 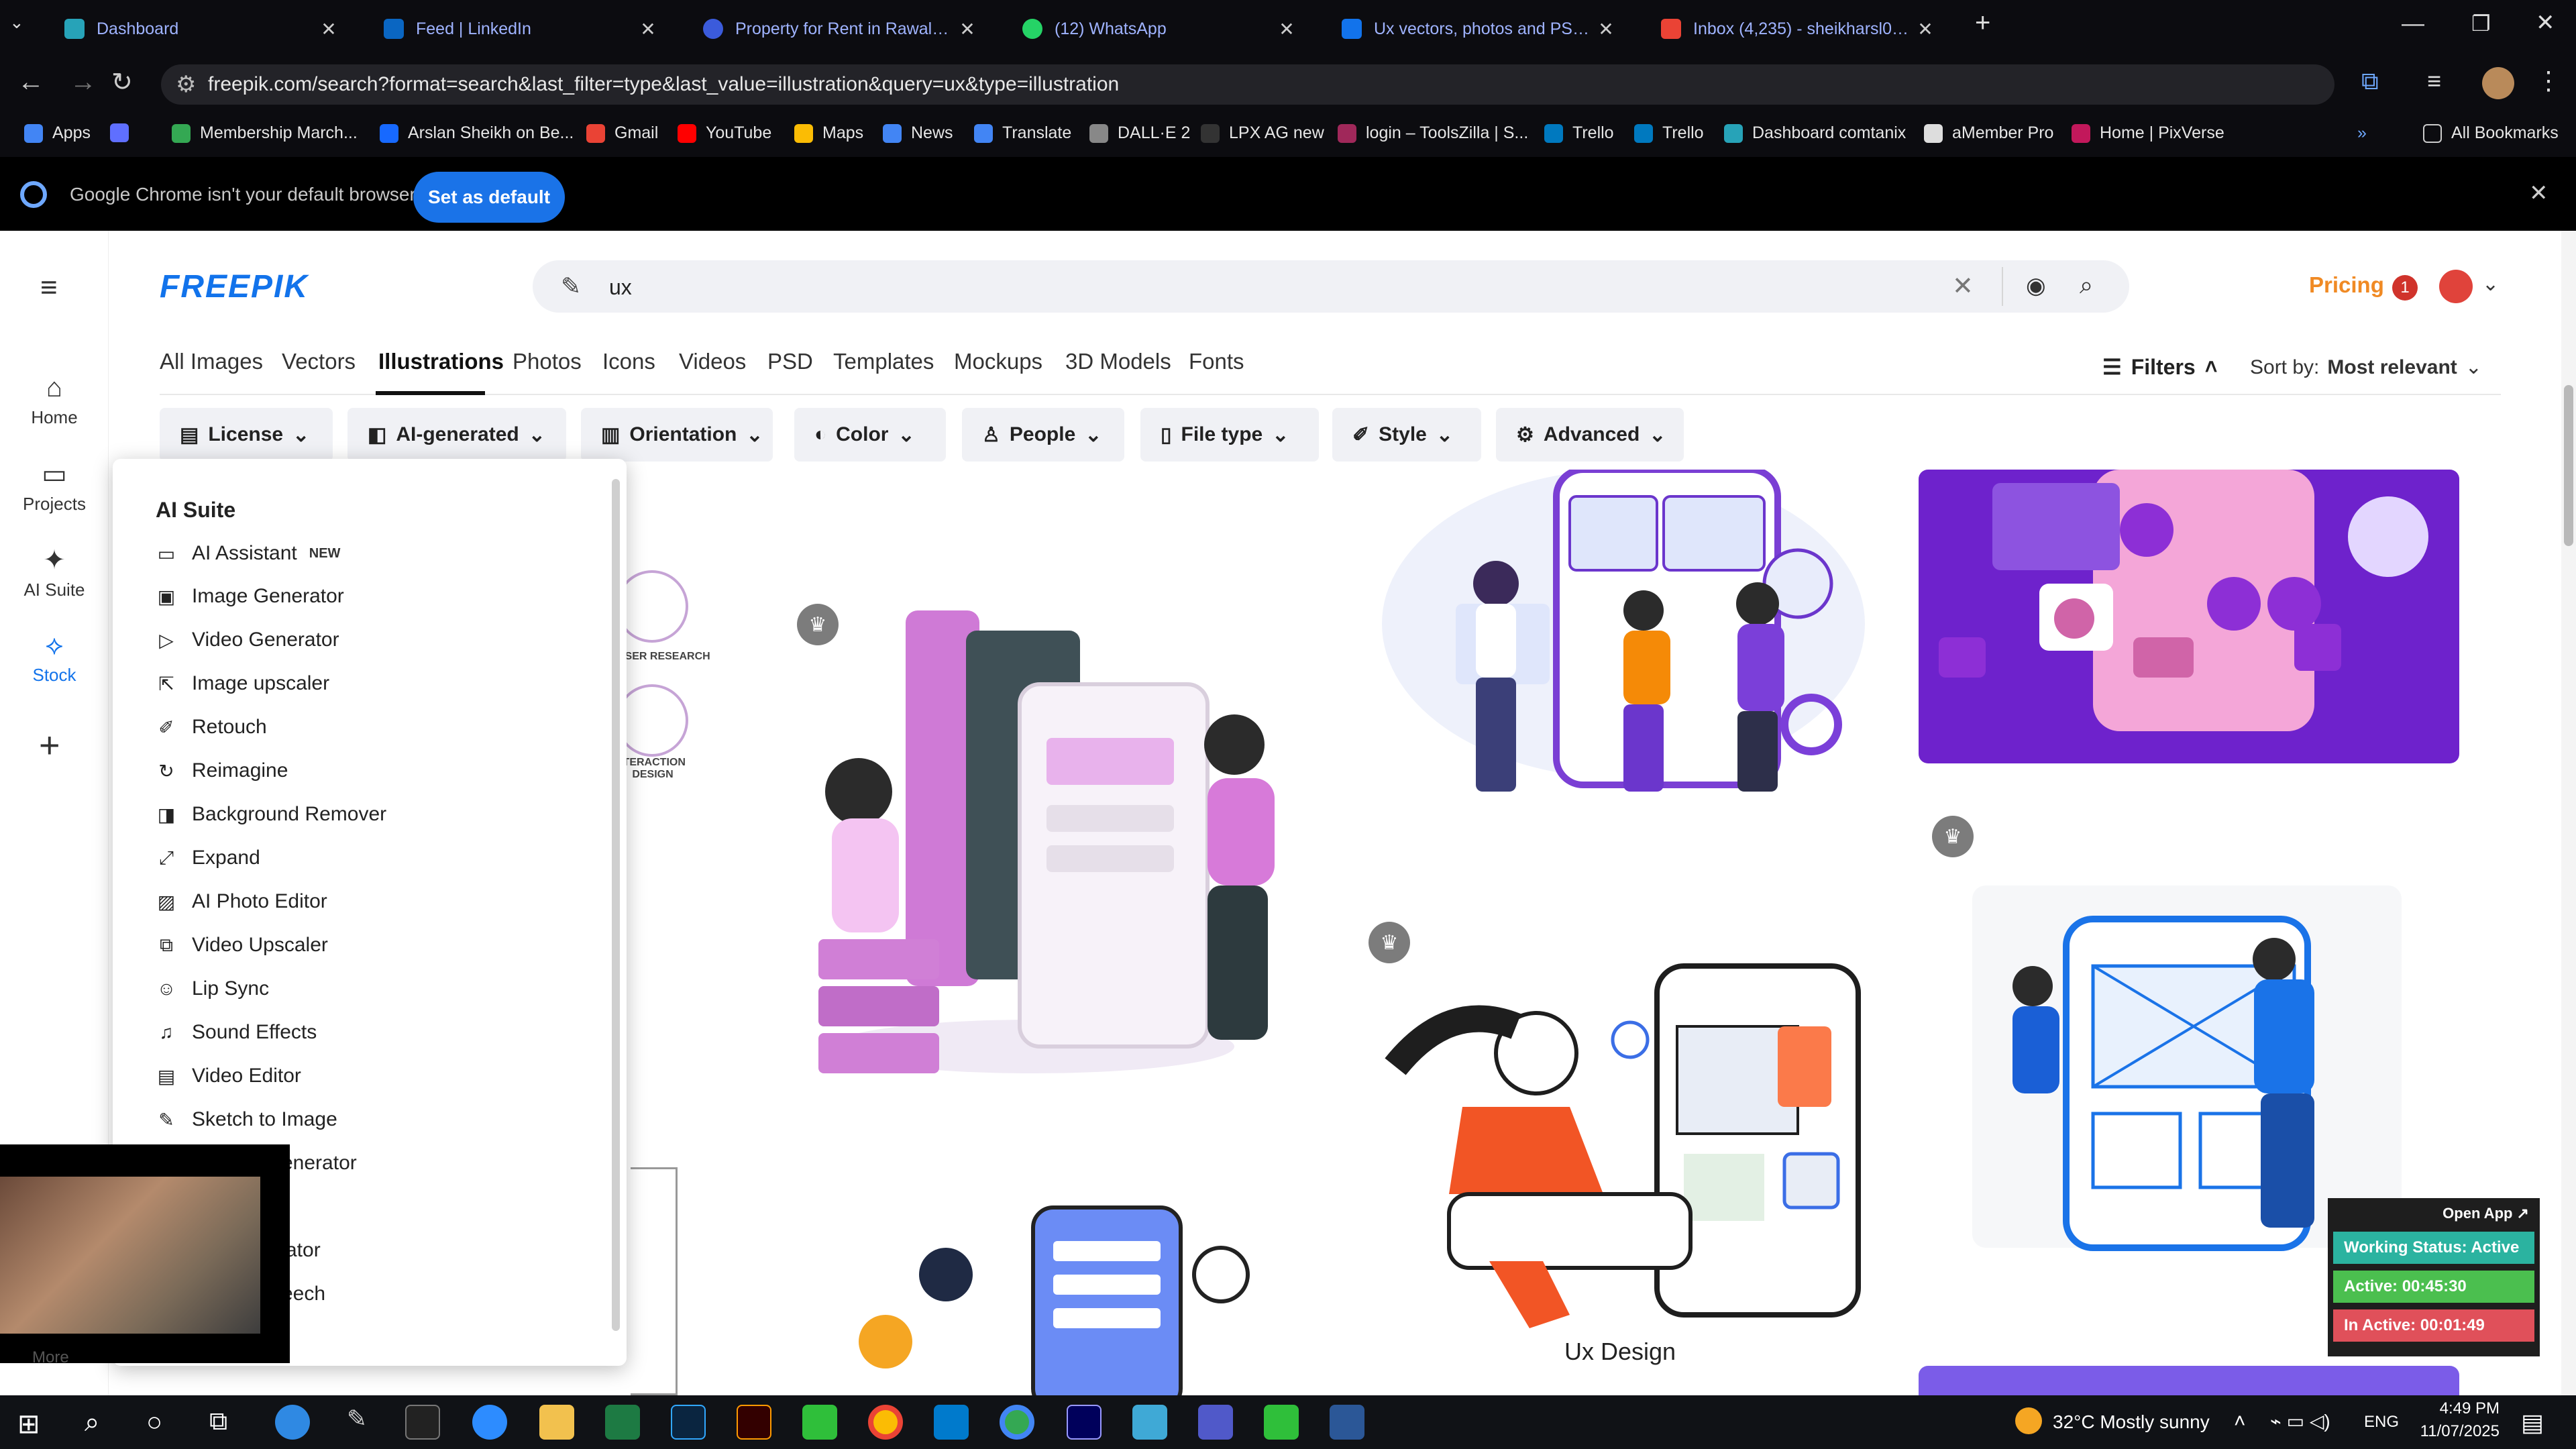 I want to click on image-upscaler-item: ⇱ Image upscaler, so click(x=241, y=683).